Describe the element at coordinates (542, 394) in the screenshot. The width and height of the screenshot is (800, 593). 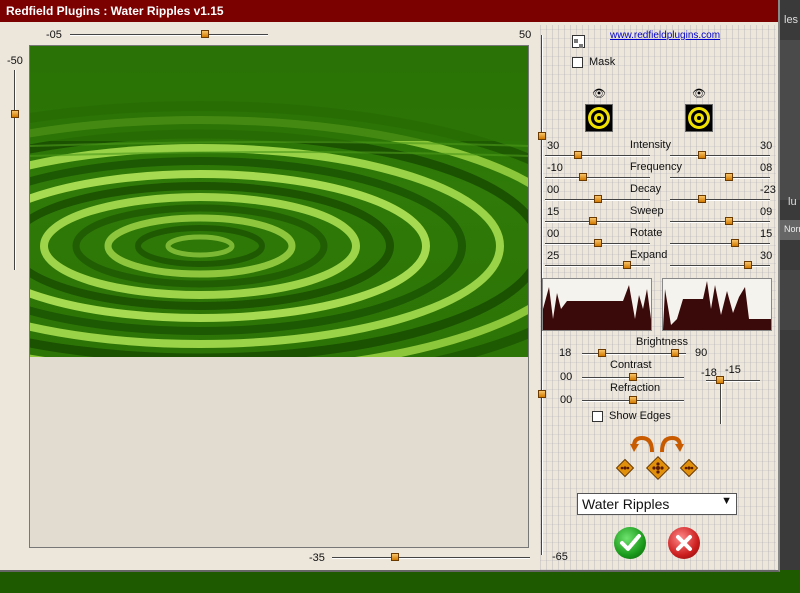
I see `right-slider-thumb-lower` at that location.